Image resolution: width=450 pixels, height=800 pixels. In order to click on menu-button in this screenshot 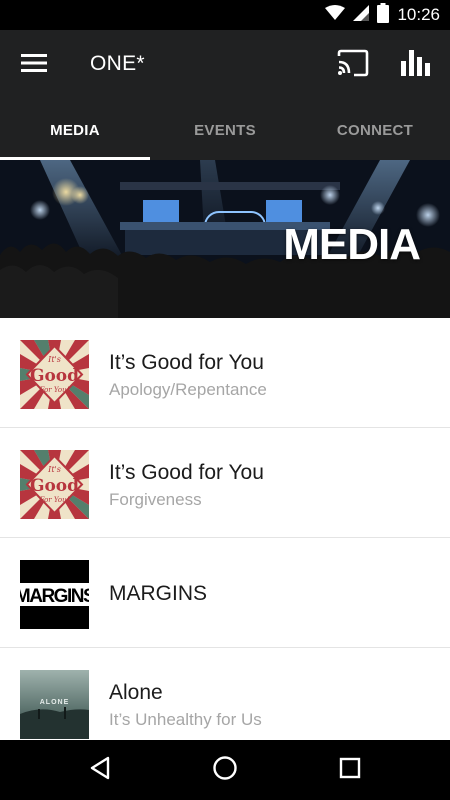, I will do `click(34, 65)`.